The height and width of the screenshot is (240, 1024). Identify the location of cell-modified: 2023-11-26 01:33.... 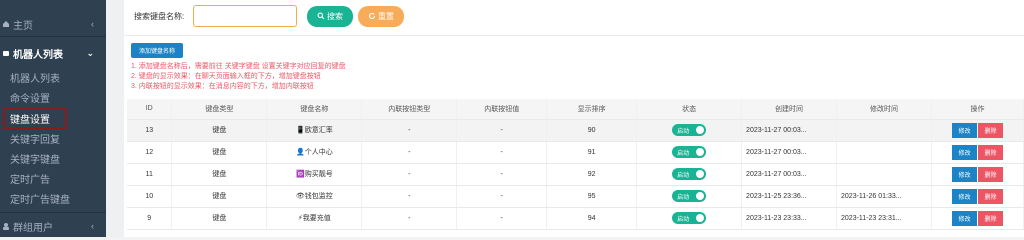
(884, 196).